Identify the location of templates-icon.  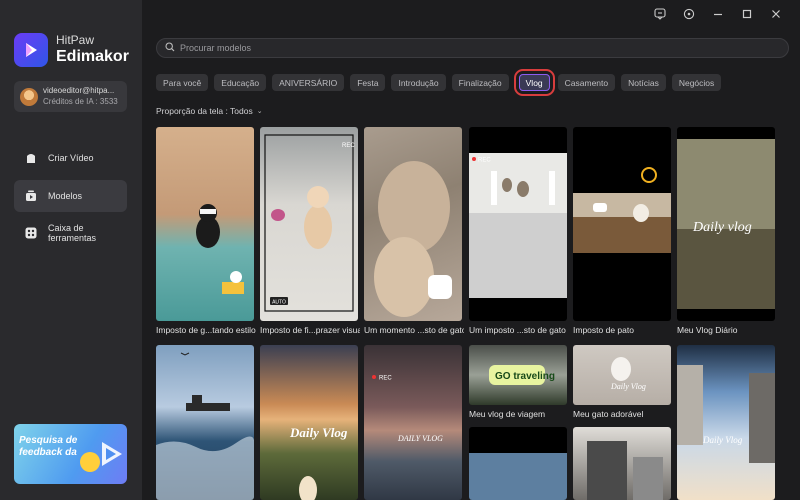
(31, 196).